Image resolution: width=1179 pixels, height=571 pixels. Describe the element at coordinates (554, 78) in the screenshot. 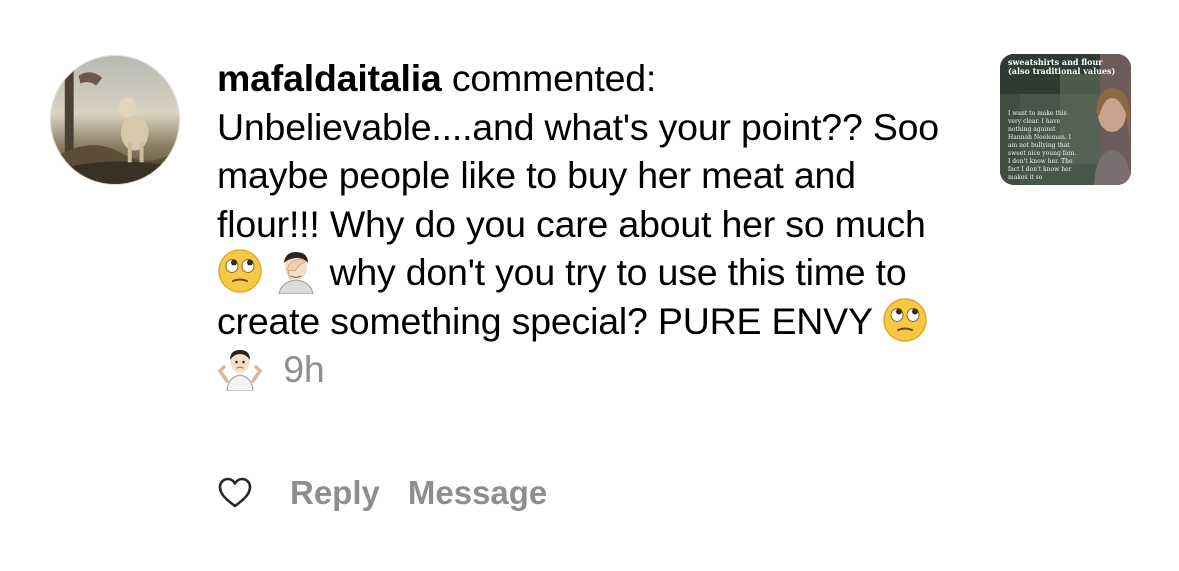

I see `comment-action: commented:` at that location.